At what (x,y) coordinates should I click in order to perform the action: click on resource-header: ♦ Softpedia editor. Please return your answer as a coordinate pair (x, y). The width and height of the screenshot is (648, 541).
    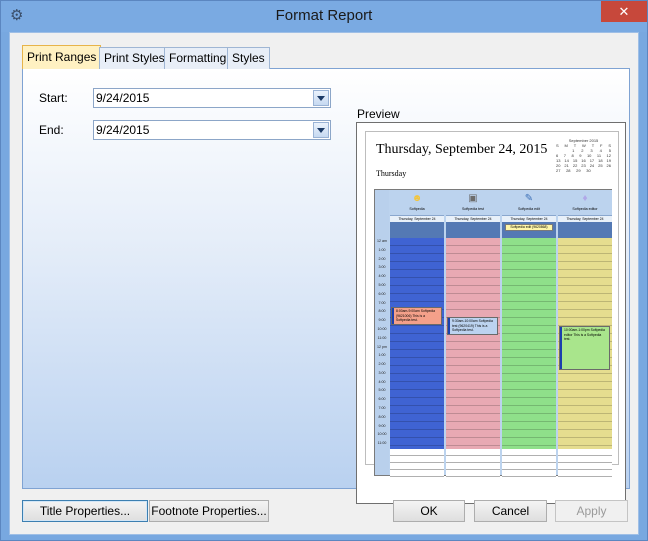
    Looking at the image, I should click on (585, 203).